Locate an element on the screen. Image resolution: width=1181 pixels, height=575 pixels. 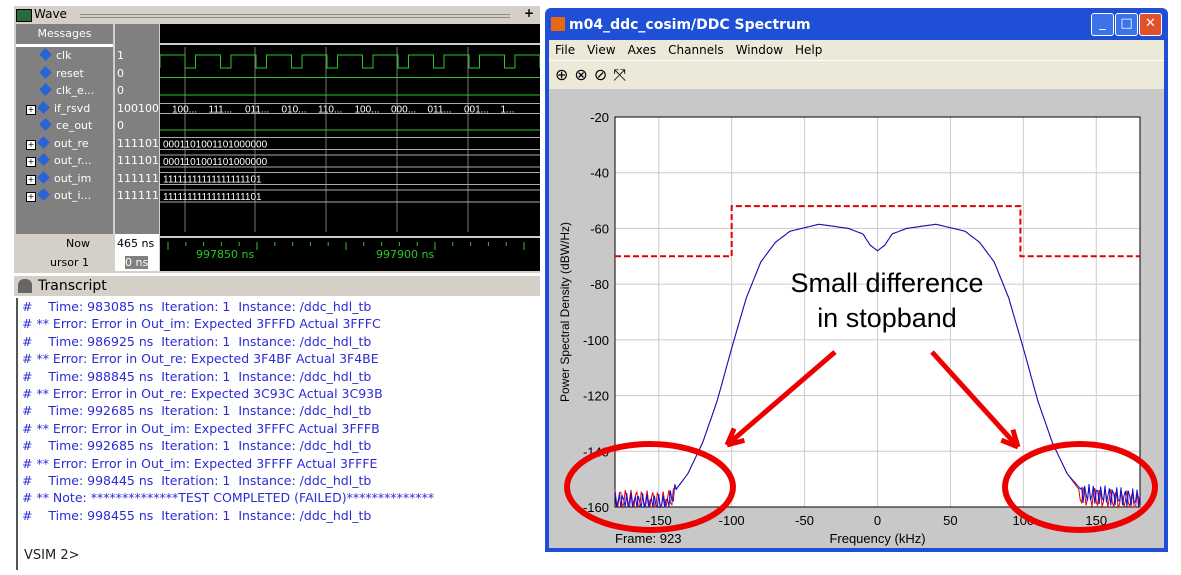
frame-label: Frame: 923 is located at coordinates (648, 538).